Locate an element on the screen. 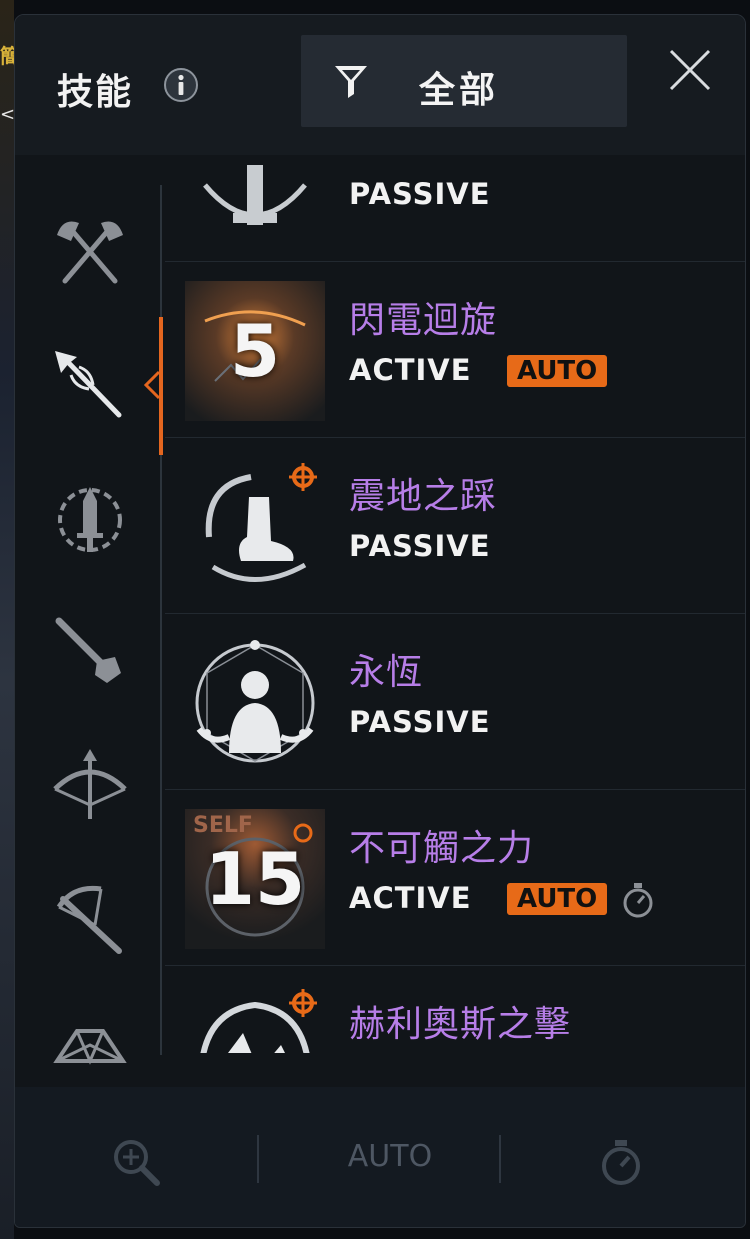 The width and height of the screenshot is (750, 1239). skill-name: 閃電迴旋 is located at coordinates (423, 320).